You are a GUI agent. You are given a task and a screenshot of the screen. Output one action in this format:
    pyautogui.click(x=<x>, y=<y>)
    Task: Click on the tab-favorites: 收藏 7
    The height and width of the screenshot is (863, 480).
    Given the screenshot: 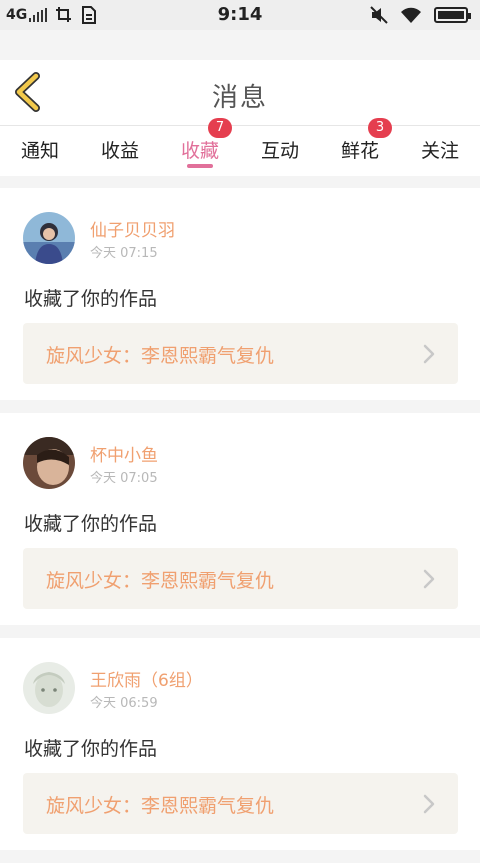 What is the action you would take?
    pyautogui.click(x=200, y=147)
    